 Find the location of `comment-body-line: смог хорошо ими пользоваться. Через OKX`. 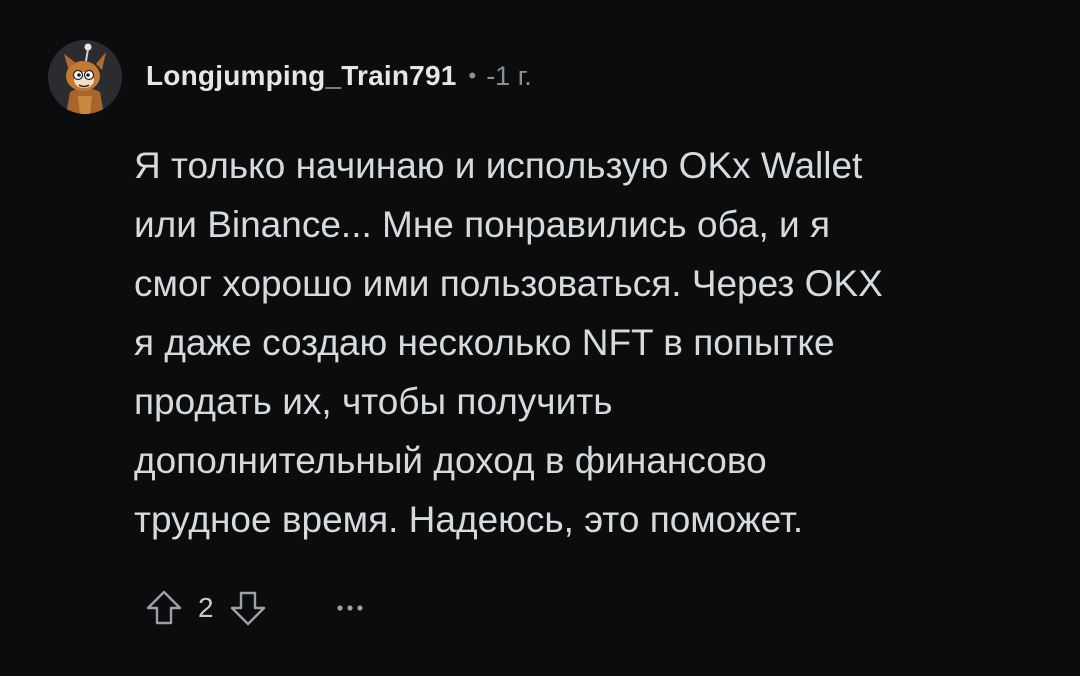

comment-body-line: смог хорошо ими пользоваться. Через OKX is located at coordinates (508, 283).